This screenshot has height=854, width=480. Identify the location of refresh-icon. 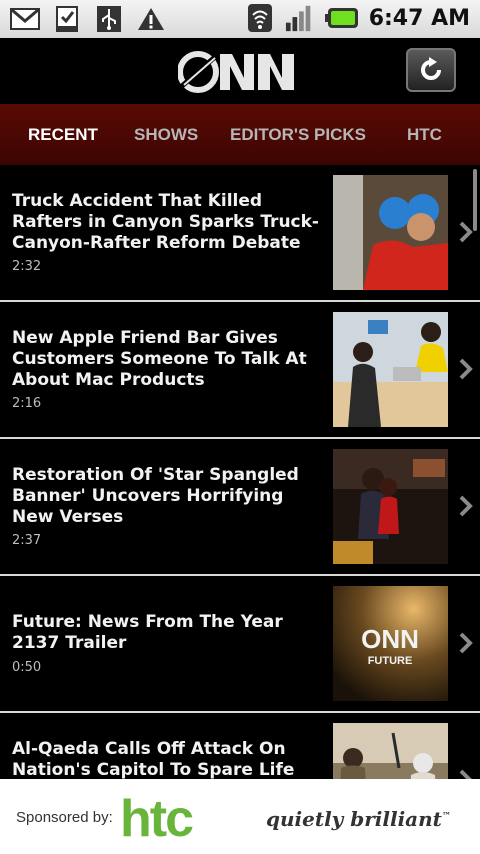
(431, 68).